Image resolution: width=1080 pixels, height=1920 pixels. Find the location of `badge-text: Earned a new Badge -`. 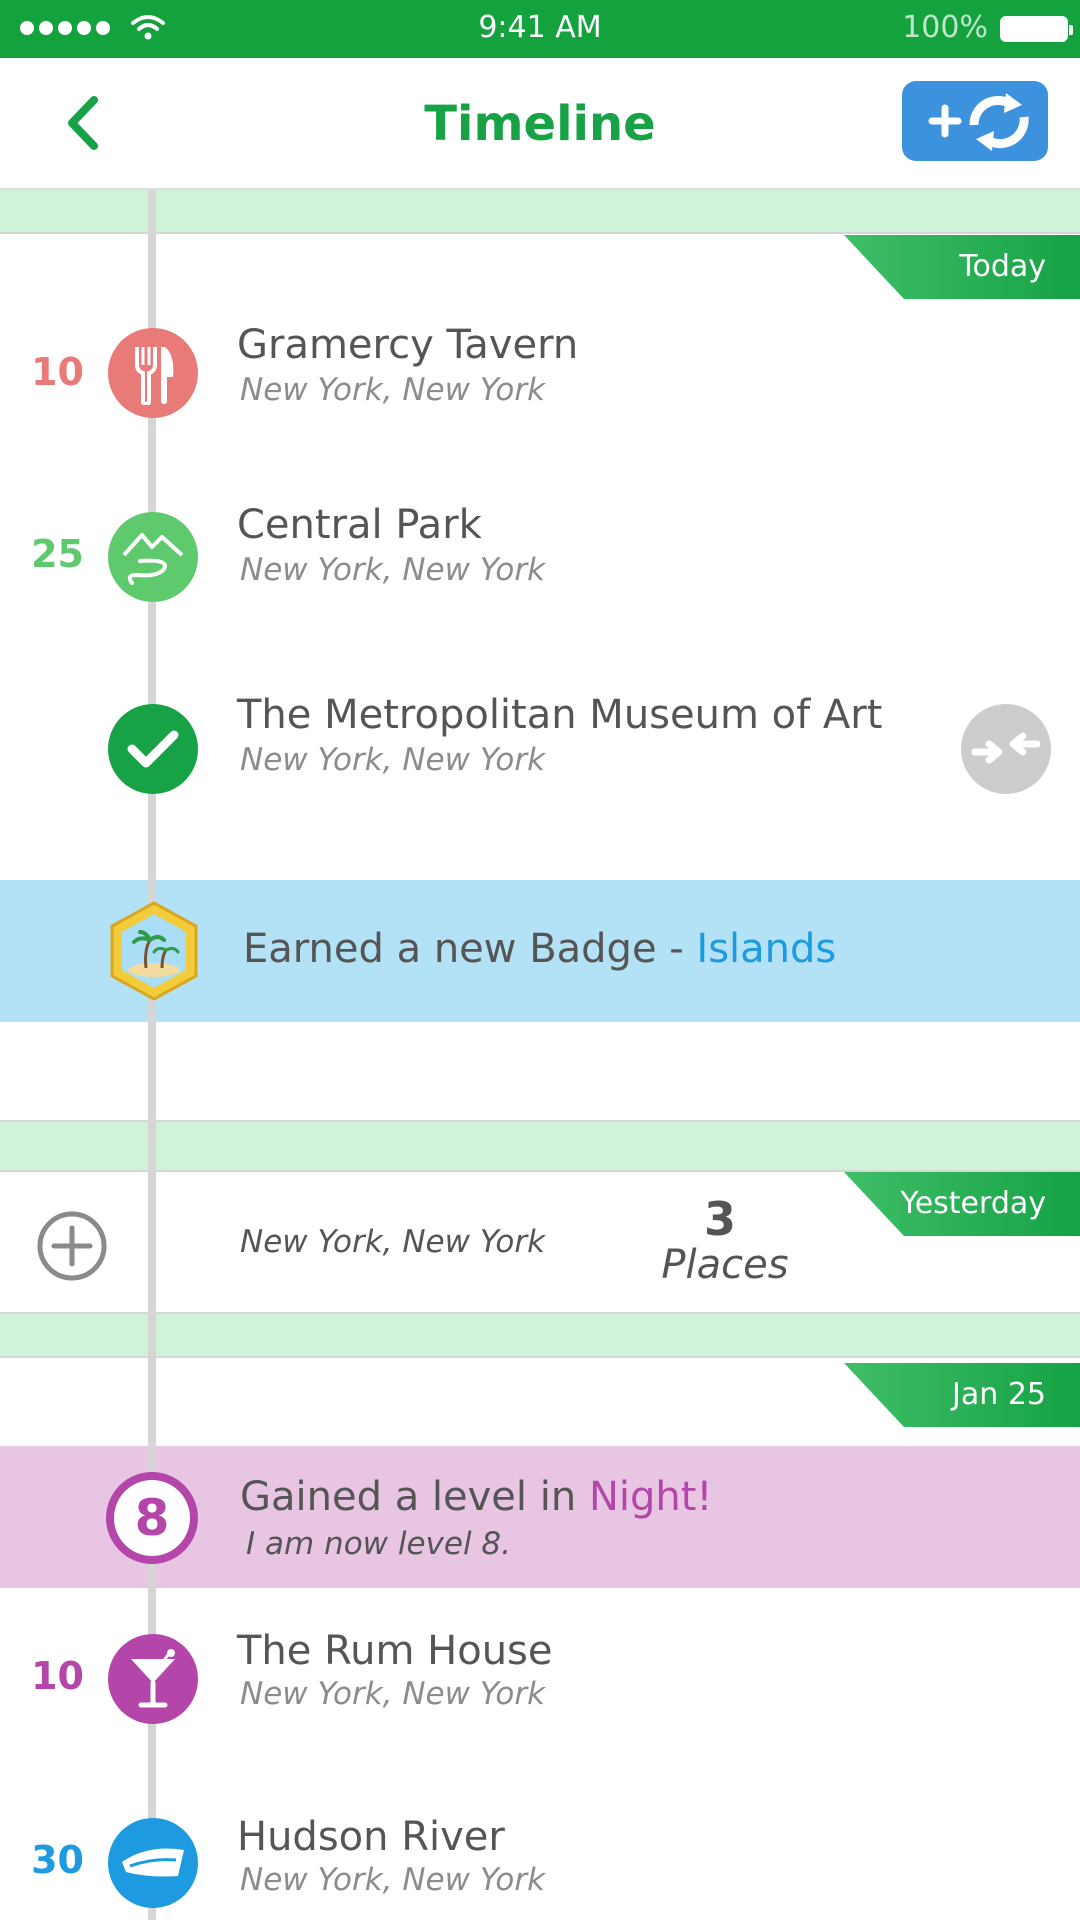

badge-text: Earned a new Badge - is located at coordinates (470, 949).